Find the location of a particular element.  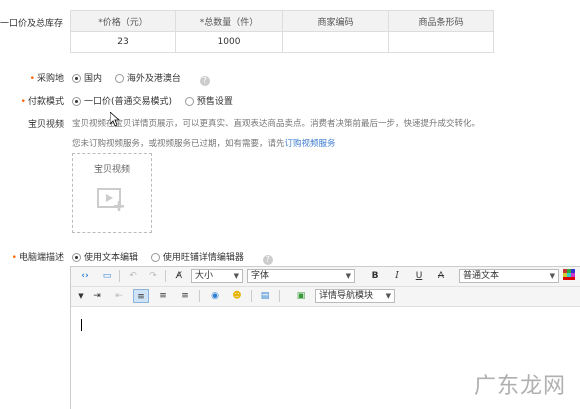

pc-desc-label: • 电脑端描述 is located at coordinates (37, 258).